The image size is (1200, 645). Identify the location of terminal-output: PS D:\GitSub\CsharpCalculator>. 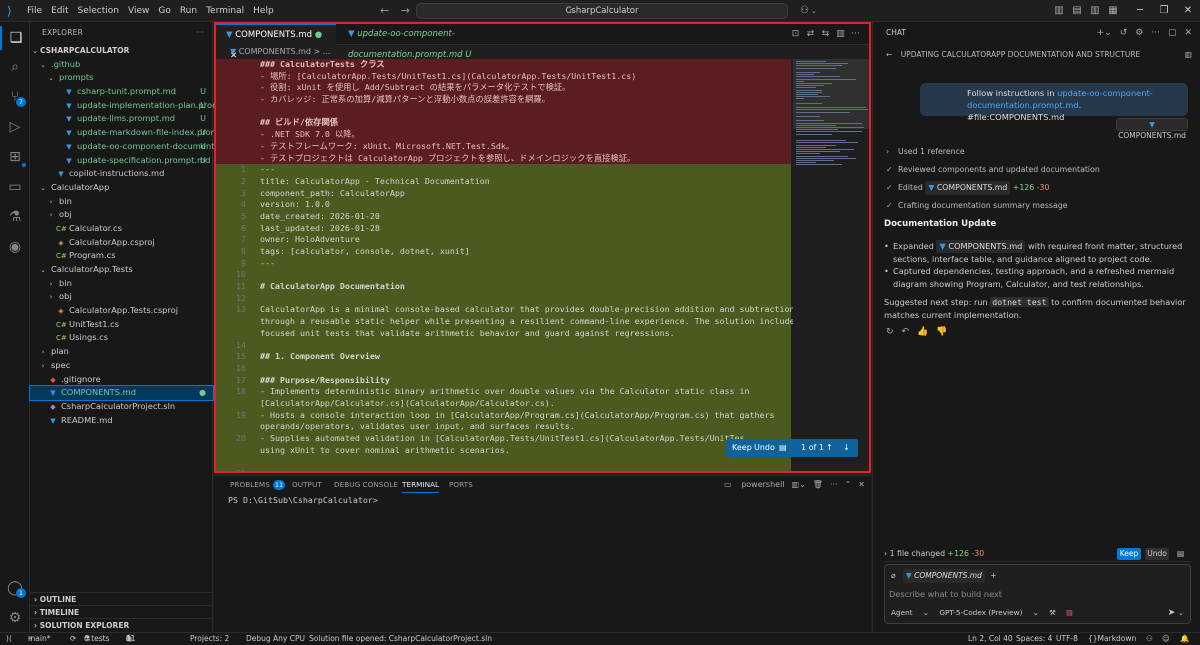
(303, 500).